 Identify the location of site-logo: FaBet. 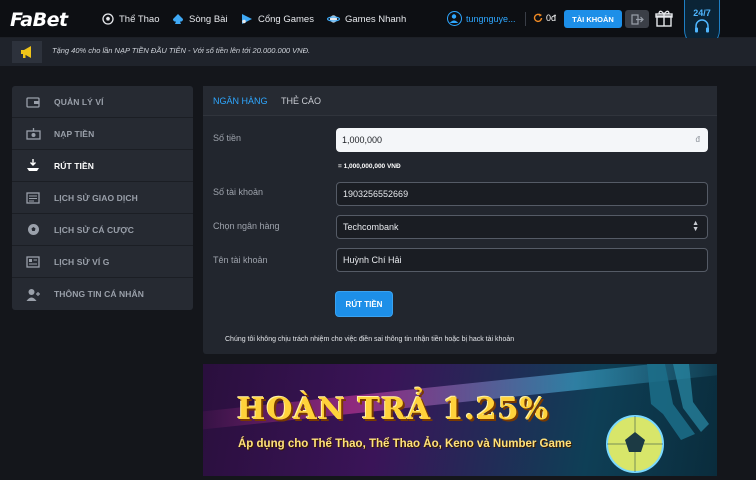
(39, 20).